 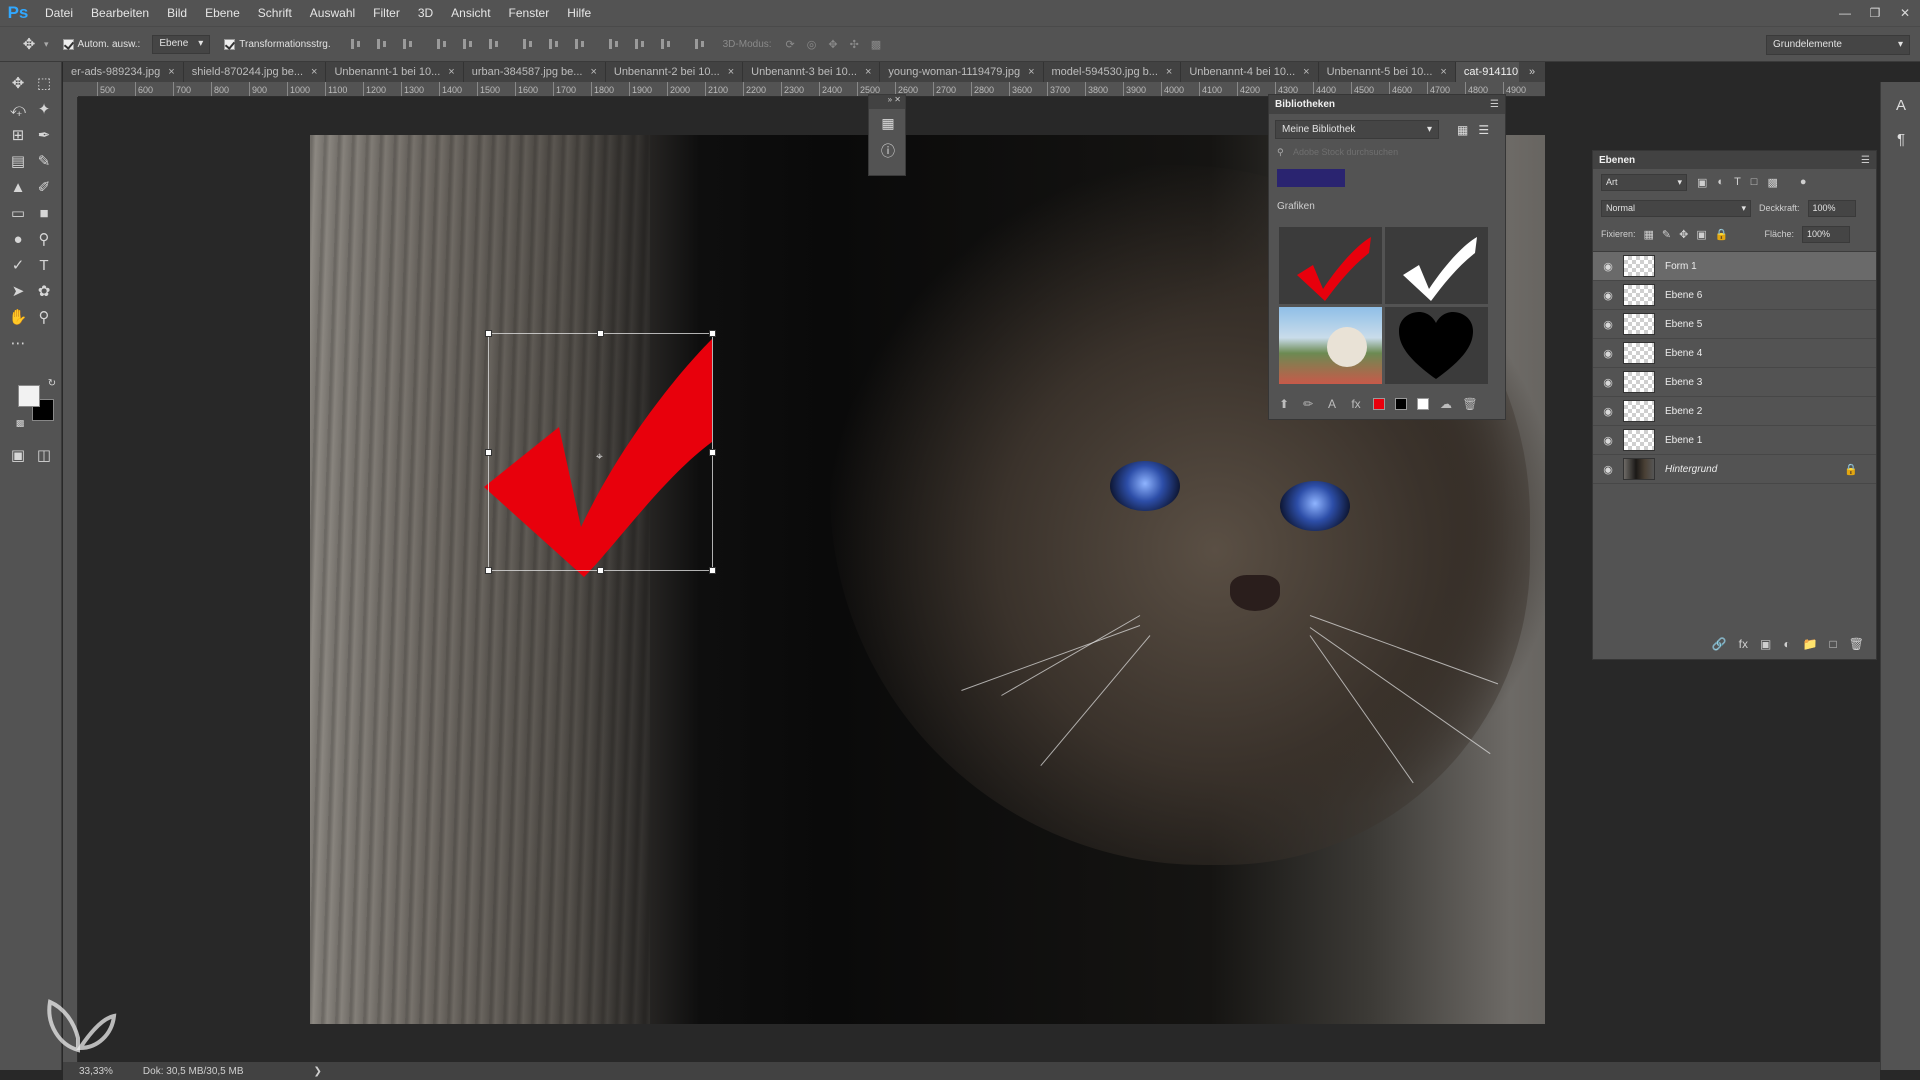 What do you see at coordinates (1734, 295) in the screenshot?
I see `layer-row: ◉ Ebene 6` at bounding box center [1734, 295].